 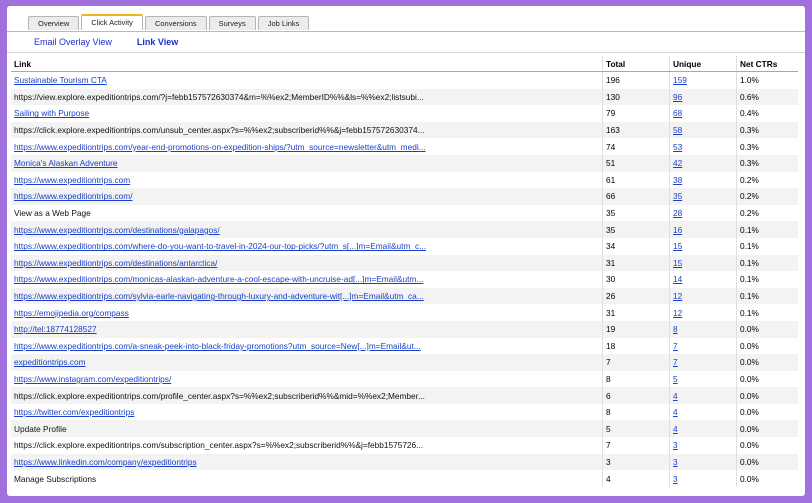 What do you see at coordinates (675, 329) in the screenshot?
I see `unique-count-link: 8` at bounding box center [675, 329].